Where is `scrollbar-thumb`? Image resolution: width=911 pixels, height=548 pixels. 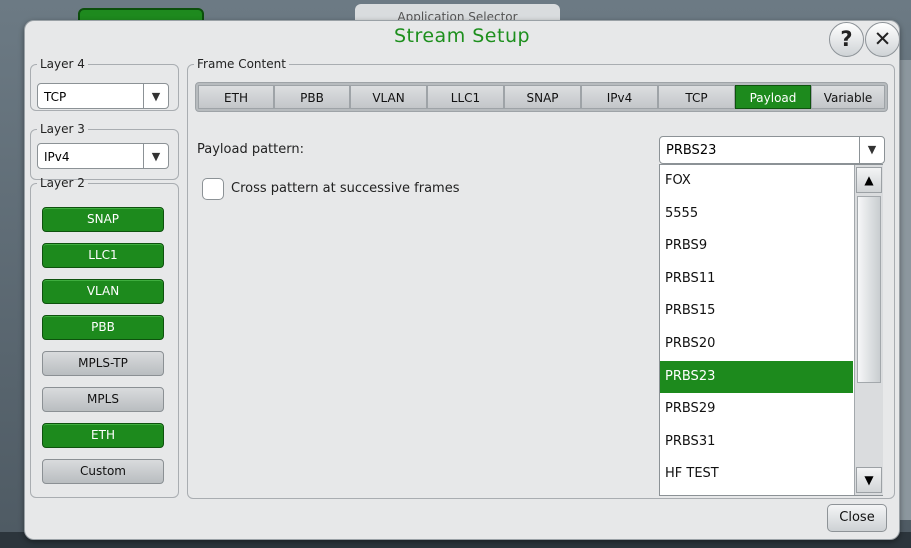
scrollbar-thumb is located at coordinates (869, 289).